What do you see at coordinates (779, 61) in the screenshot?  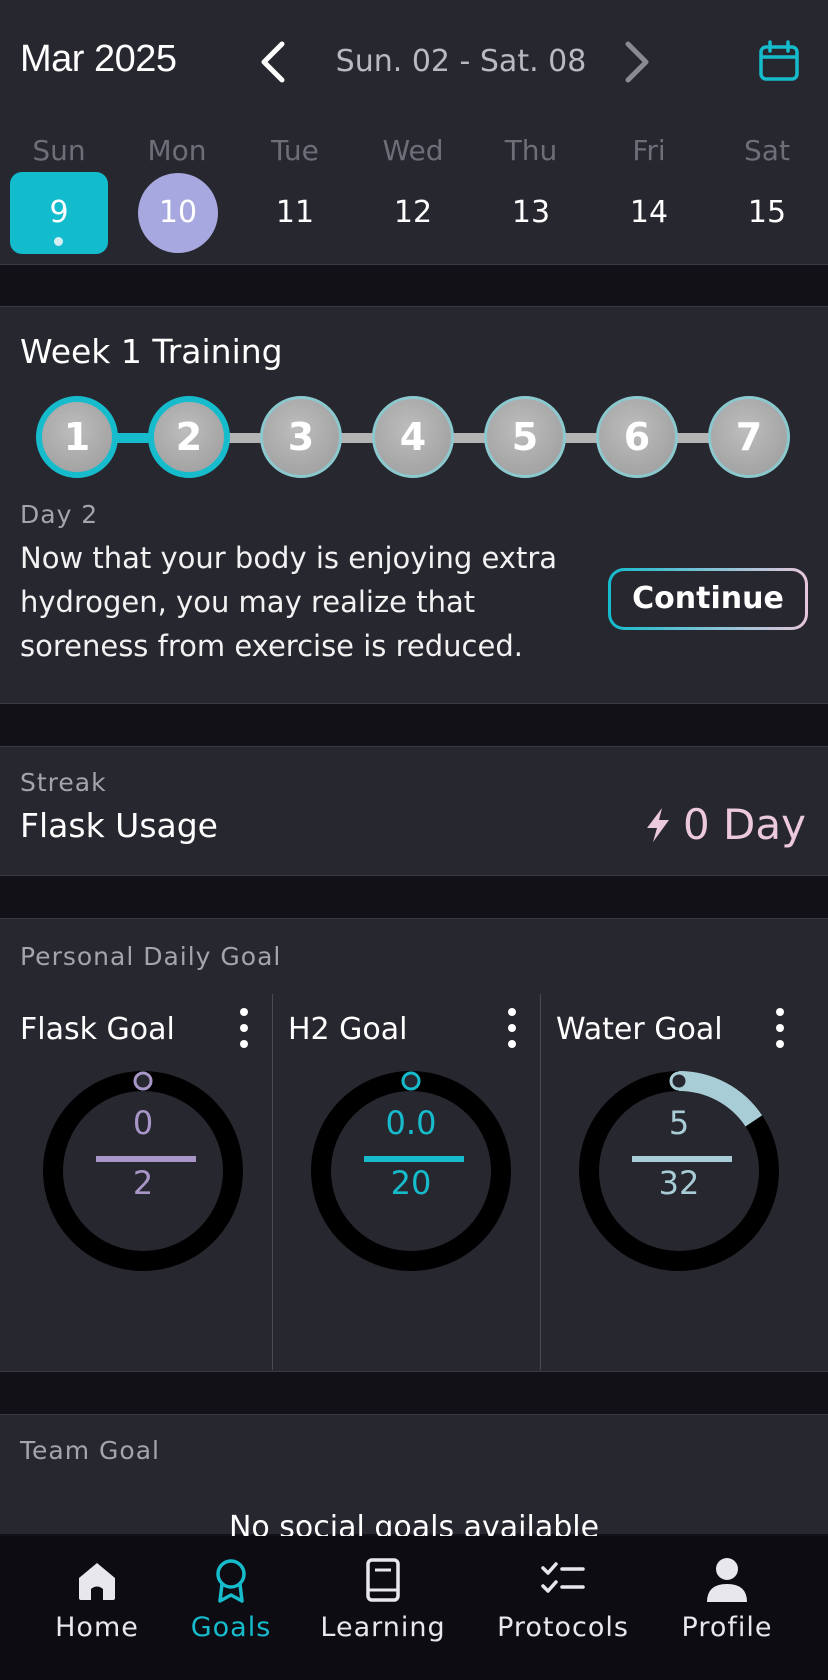 I see `calendar-icon` at bounding box center [779, 61].